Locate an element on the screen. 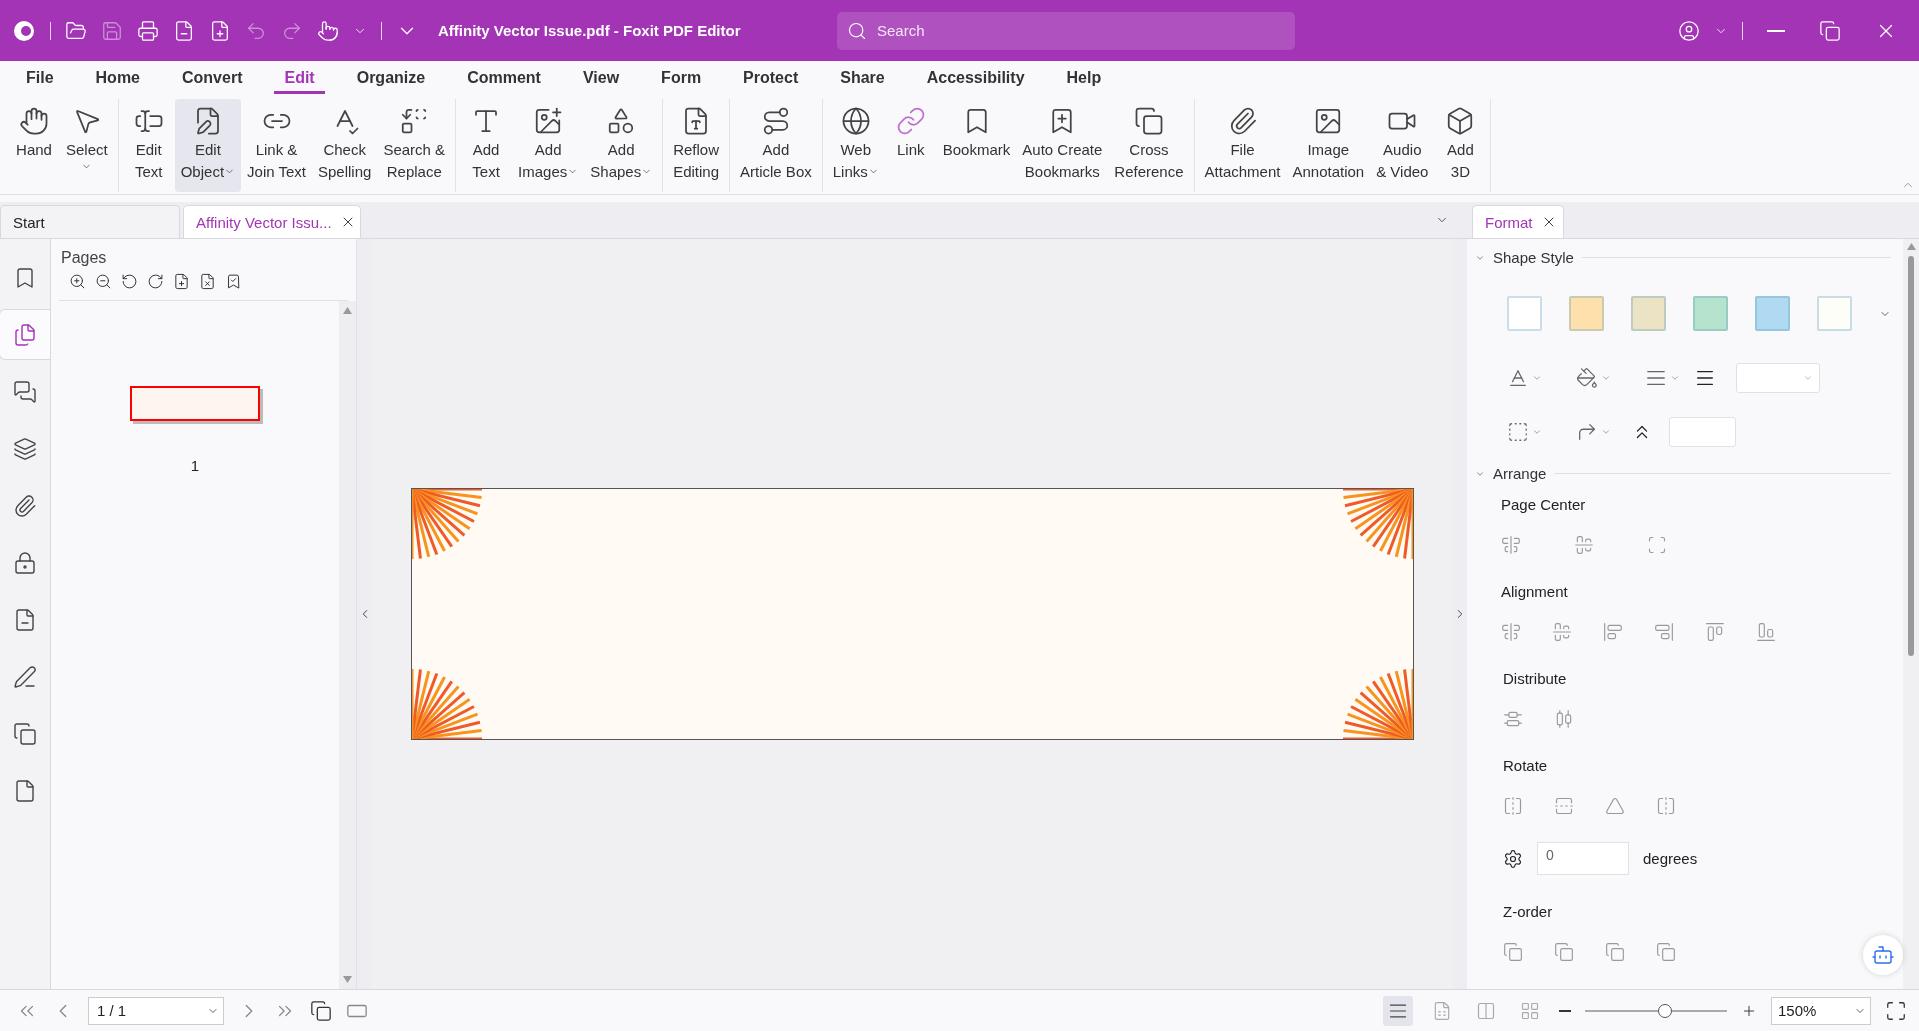  ribbon-button: Cross Reference is located at coordinates (1149, 145).